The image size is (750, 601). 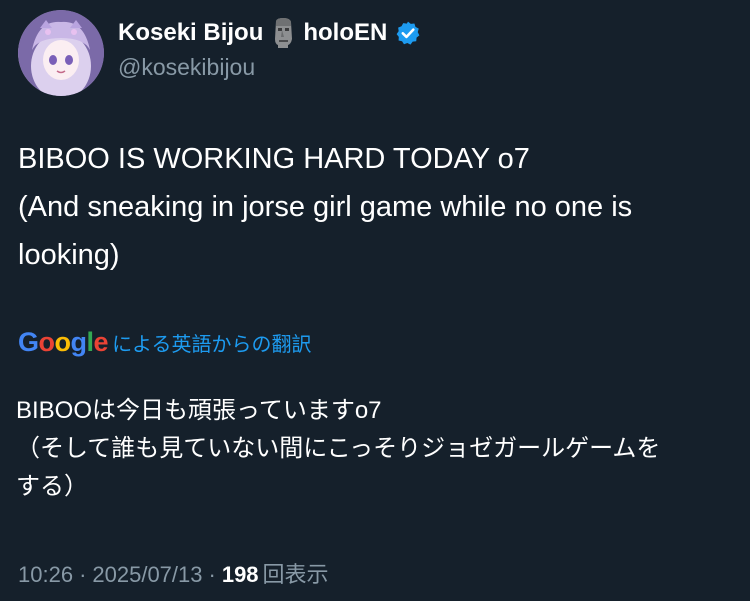 What do you see at coordinates (283, 33) in the screenshot?
I see `moai-icon` at bounding box center [283, 33].